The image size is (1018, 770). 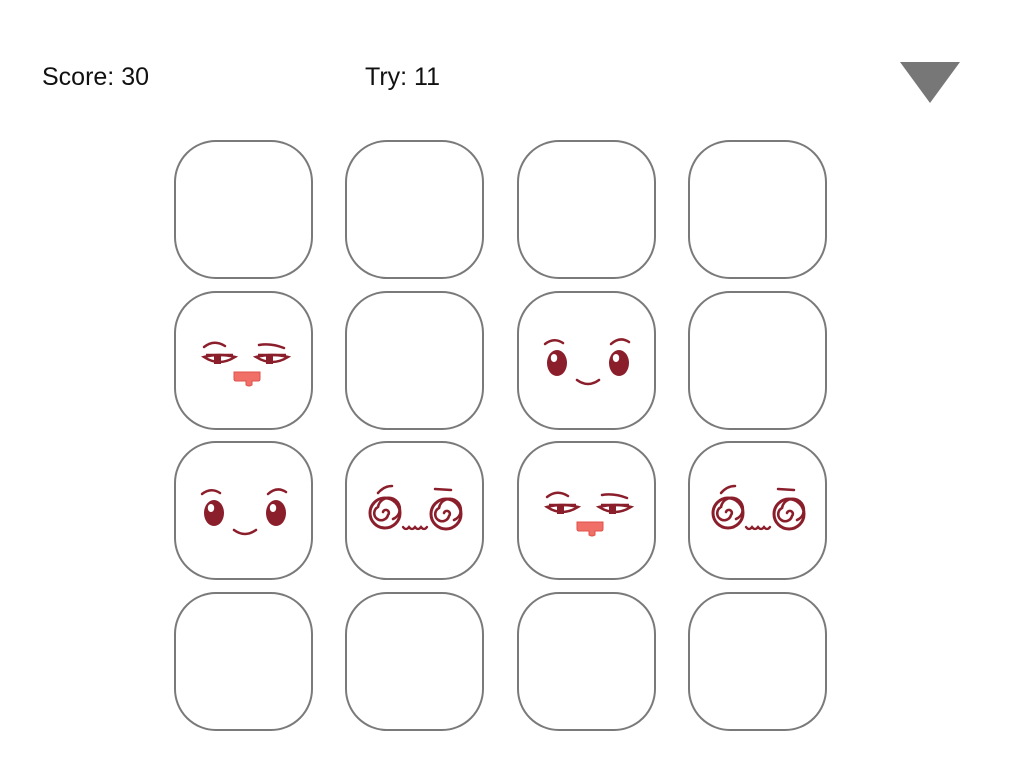 I want to click on try-label: Try: 11, so click(x=403, y=77).